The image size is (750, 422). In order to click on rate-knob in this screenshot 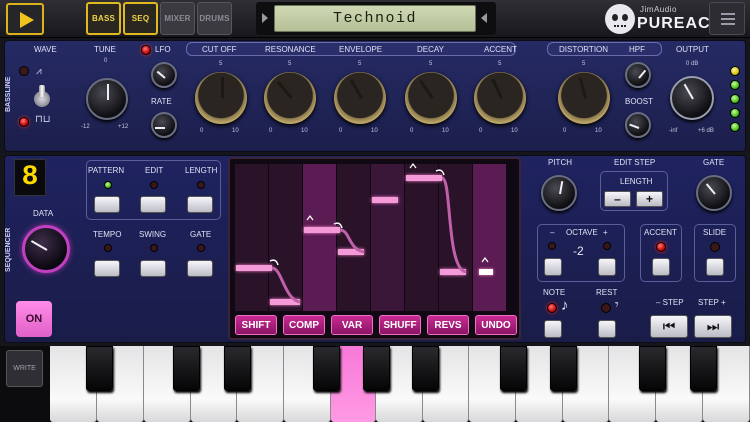, I will do `click(164, 125)`.